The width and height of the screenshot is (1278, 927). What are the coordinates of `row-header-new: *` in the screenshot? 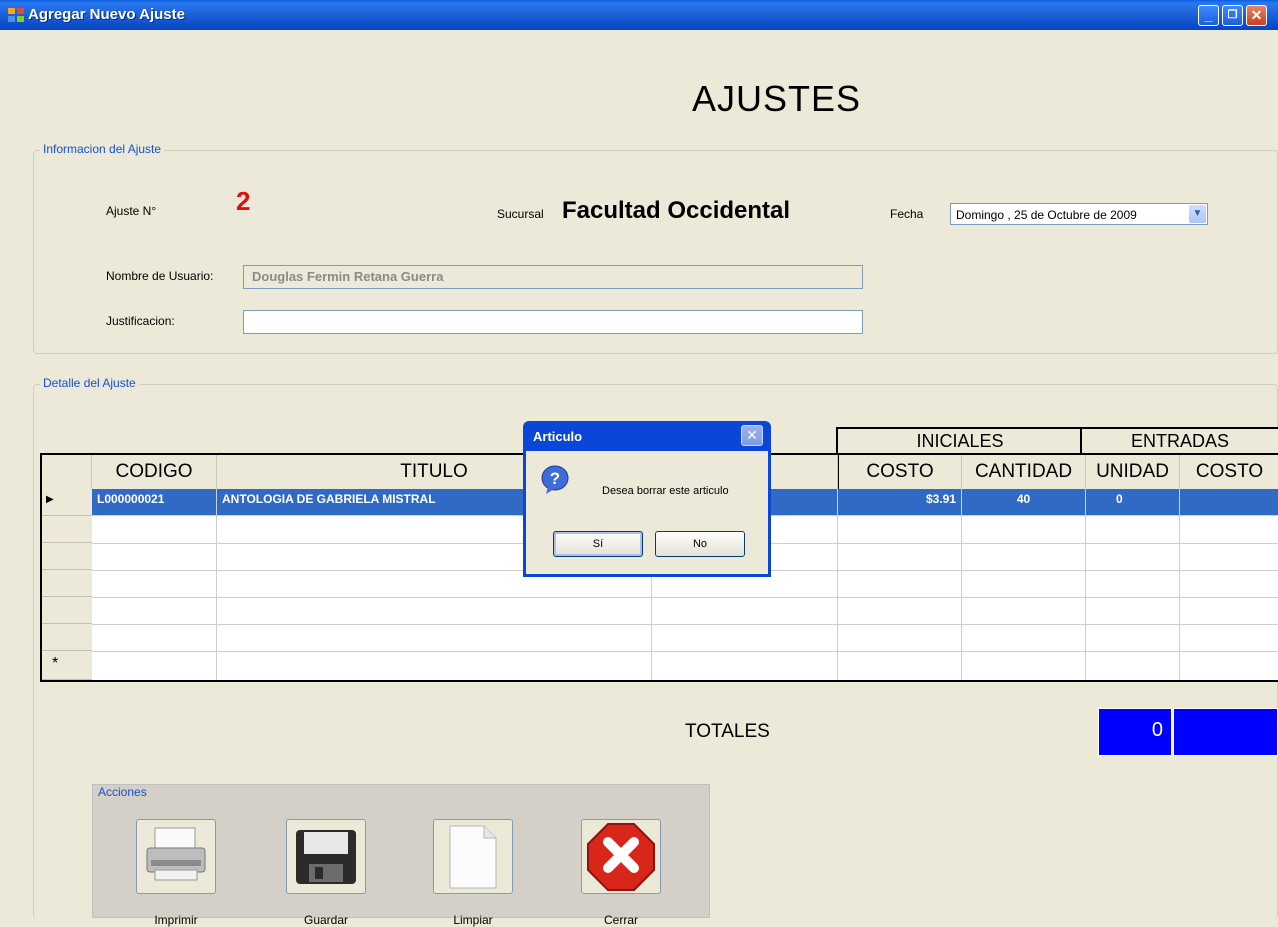 It's located at (67, 665).